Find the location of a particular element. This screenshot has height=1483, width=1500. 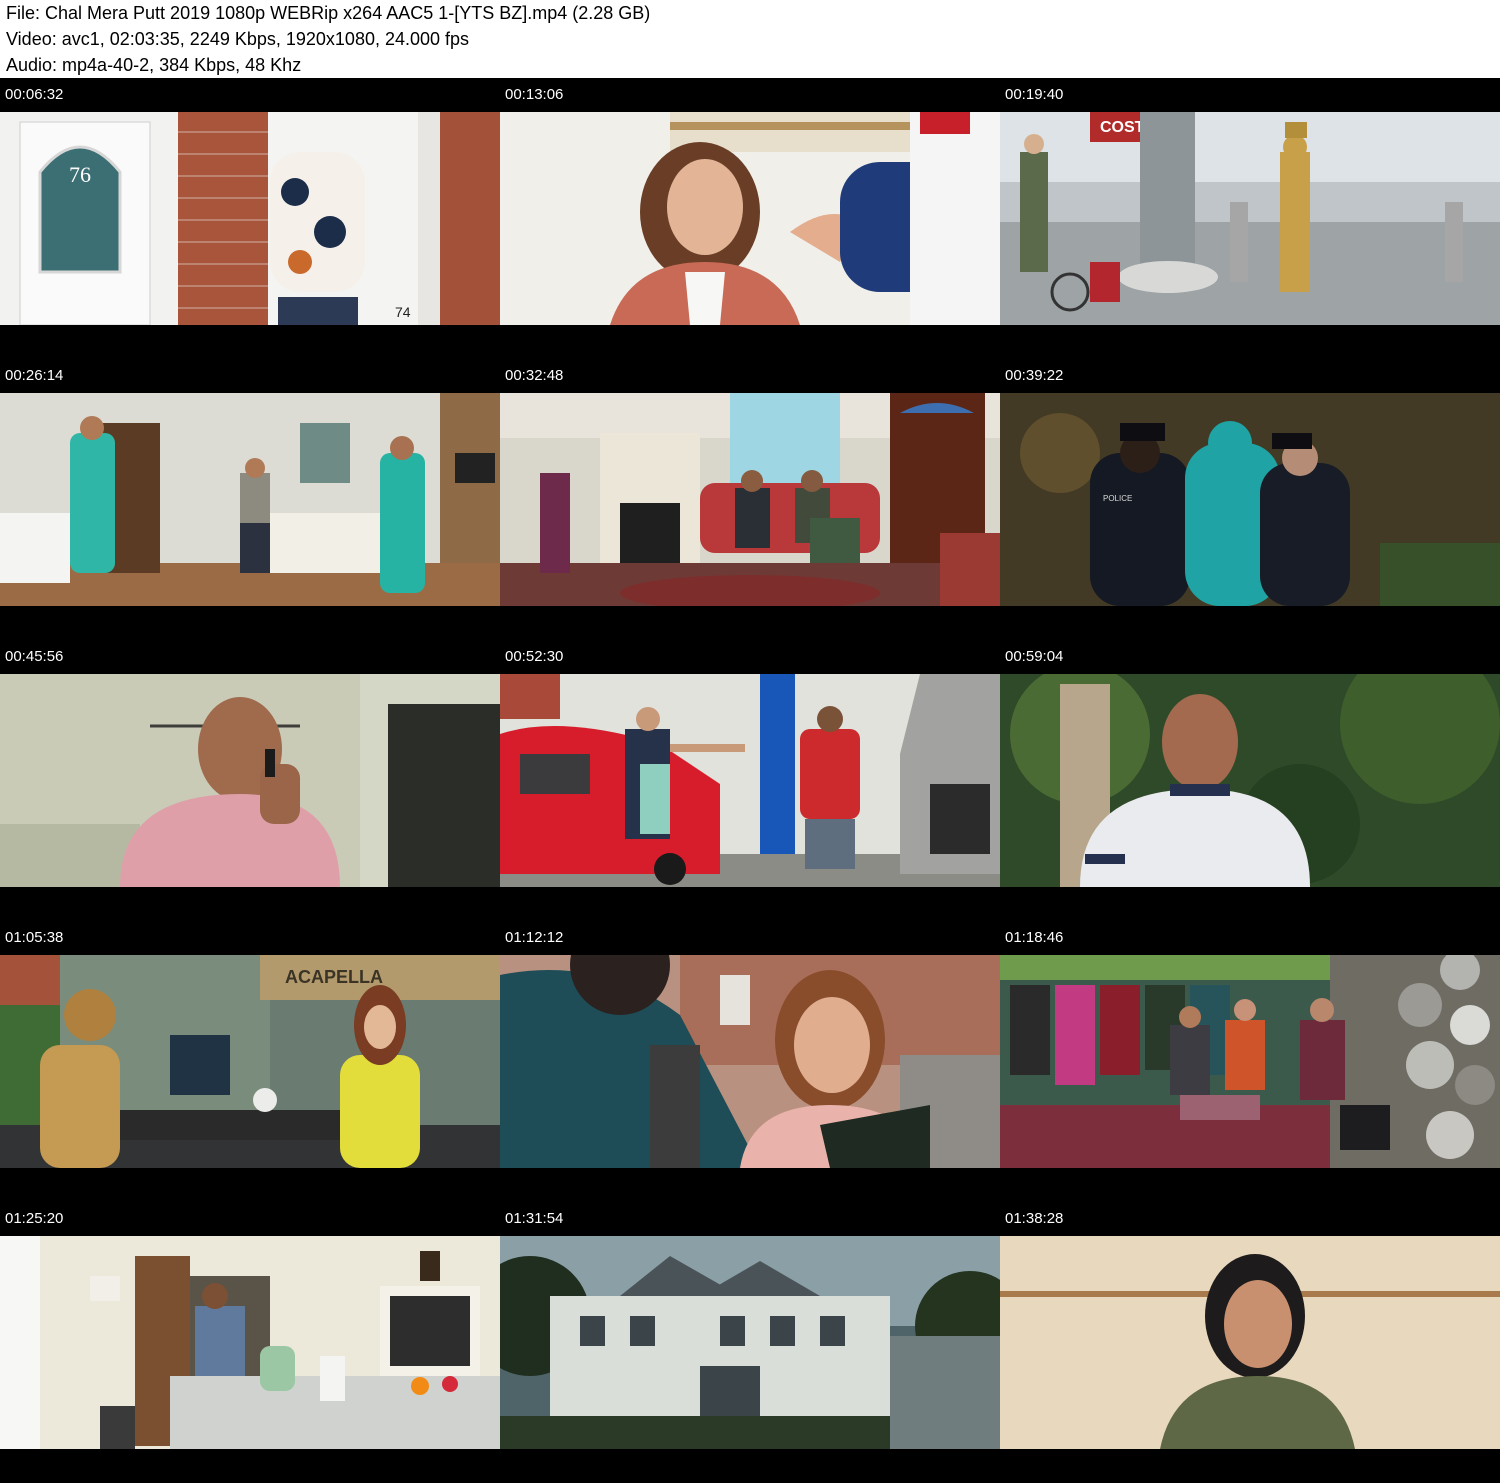

frame-woman-close-up is located at coordinates (1250, 1342).